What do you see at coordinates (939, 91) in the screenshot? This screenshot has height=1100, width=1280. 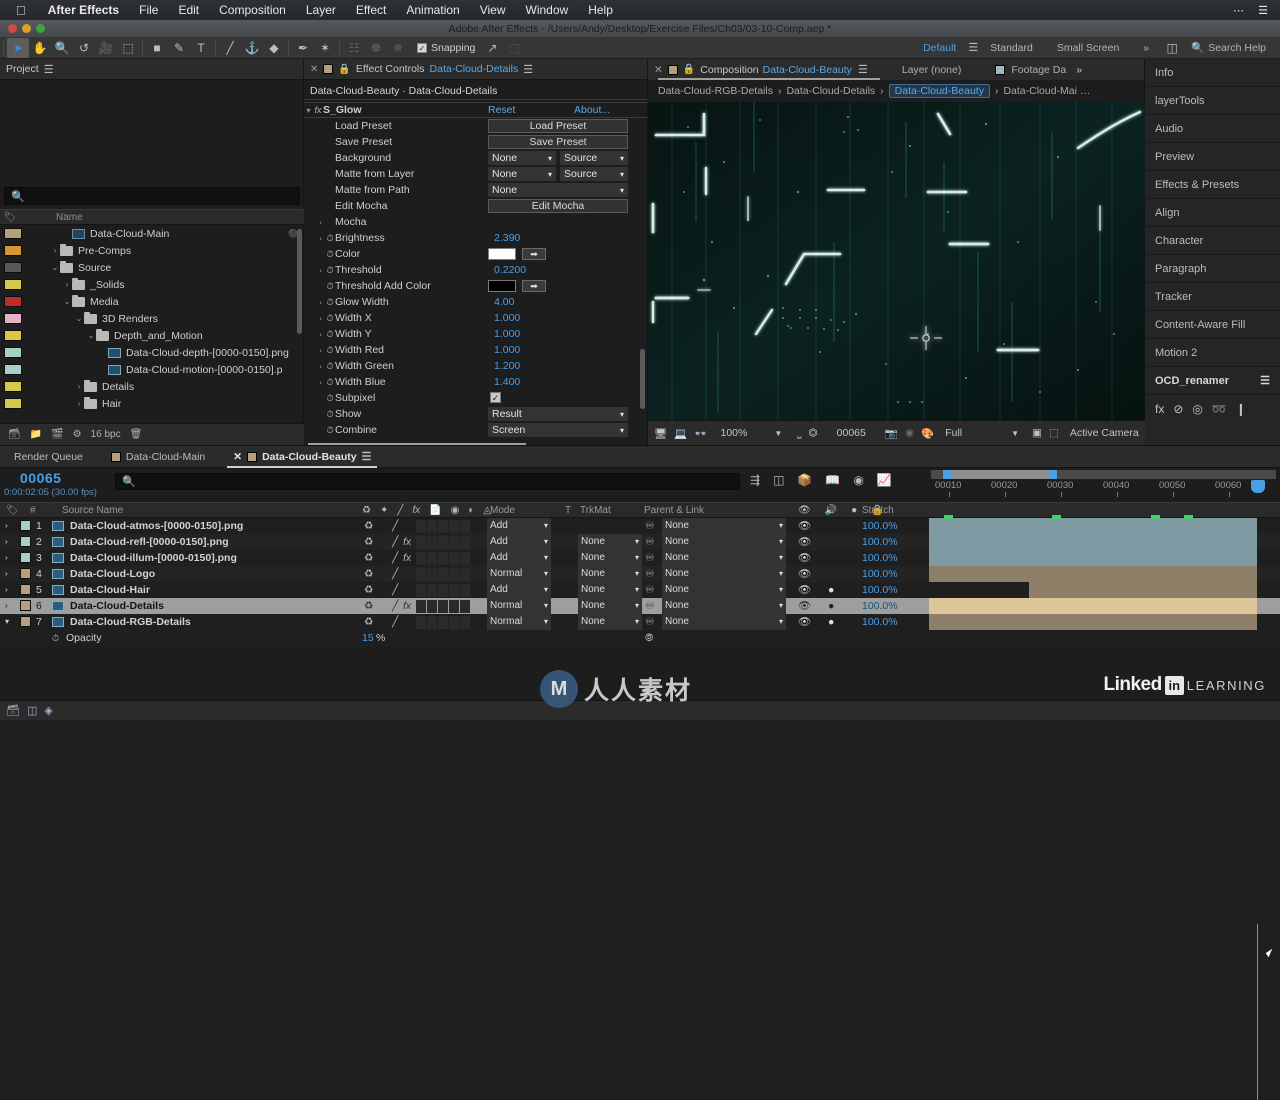 I see `breadcrumb-beauty: Data-Cloud-Beauty` at bounding box center [939, 91].